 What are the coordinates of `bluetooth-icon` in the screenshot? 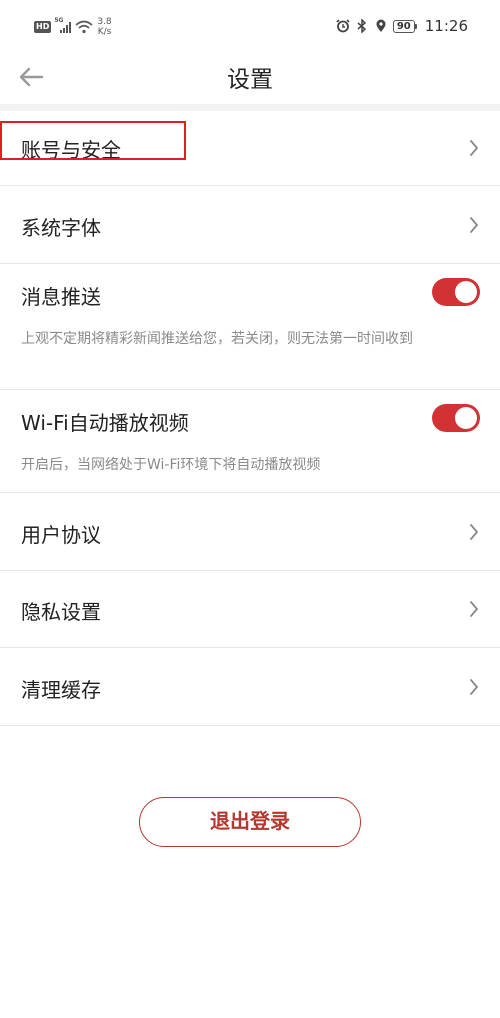 It's located at (361, 26).